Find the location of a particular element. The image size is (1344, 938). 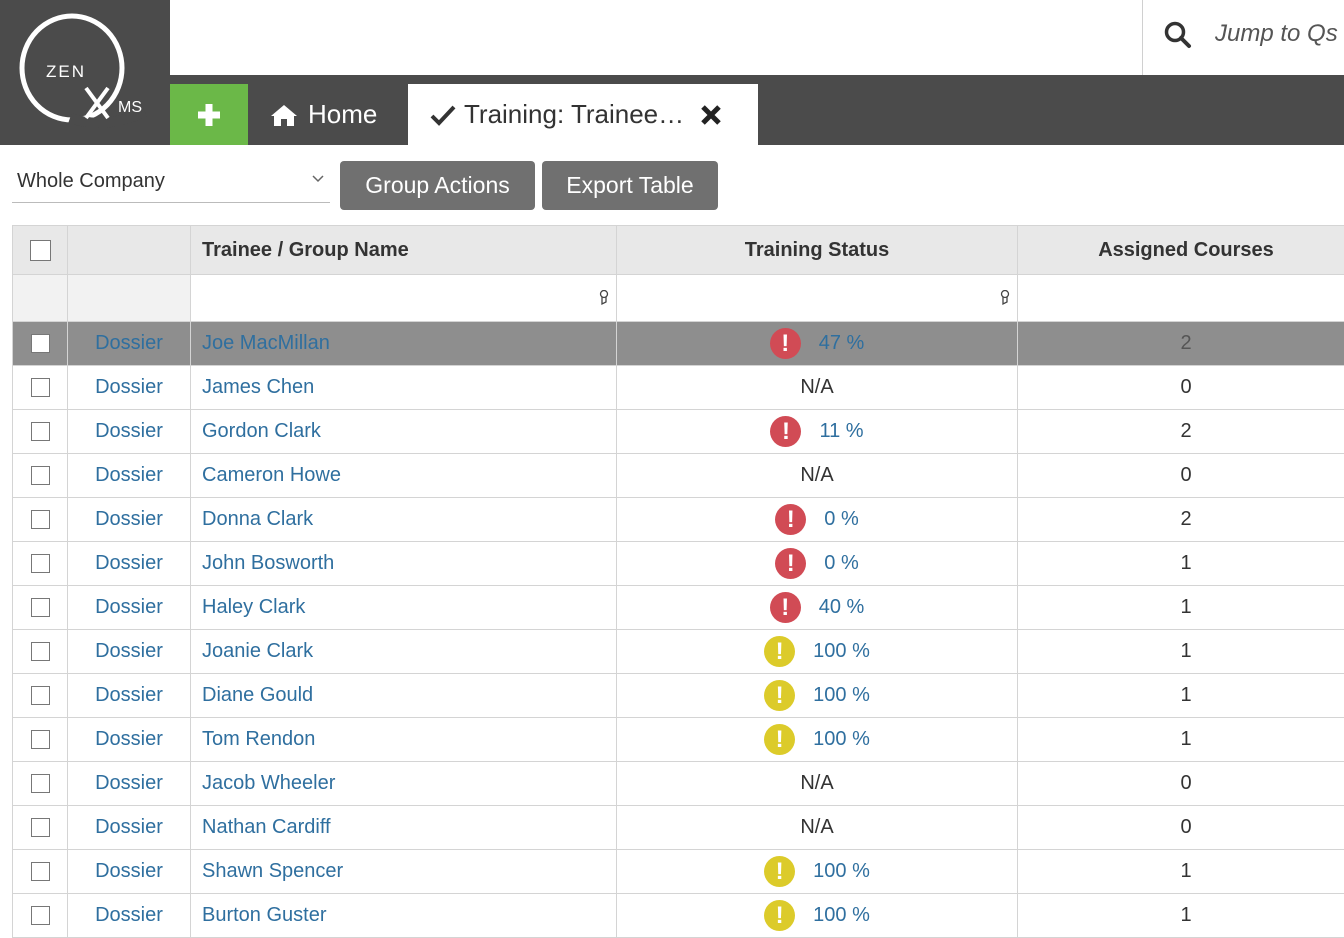

trainee-name-link: John Bosworth is located at coordinates (268, 563).